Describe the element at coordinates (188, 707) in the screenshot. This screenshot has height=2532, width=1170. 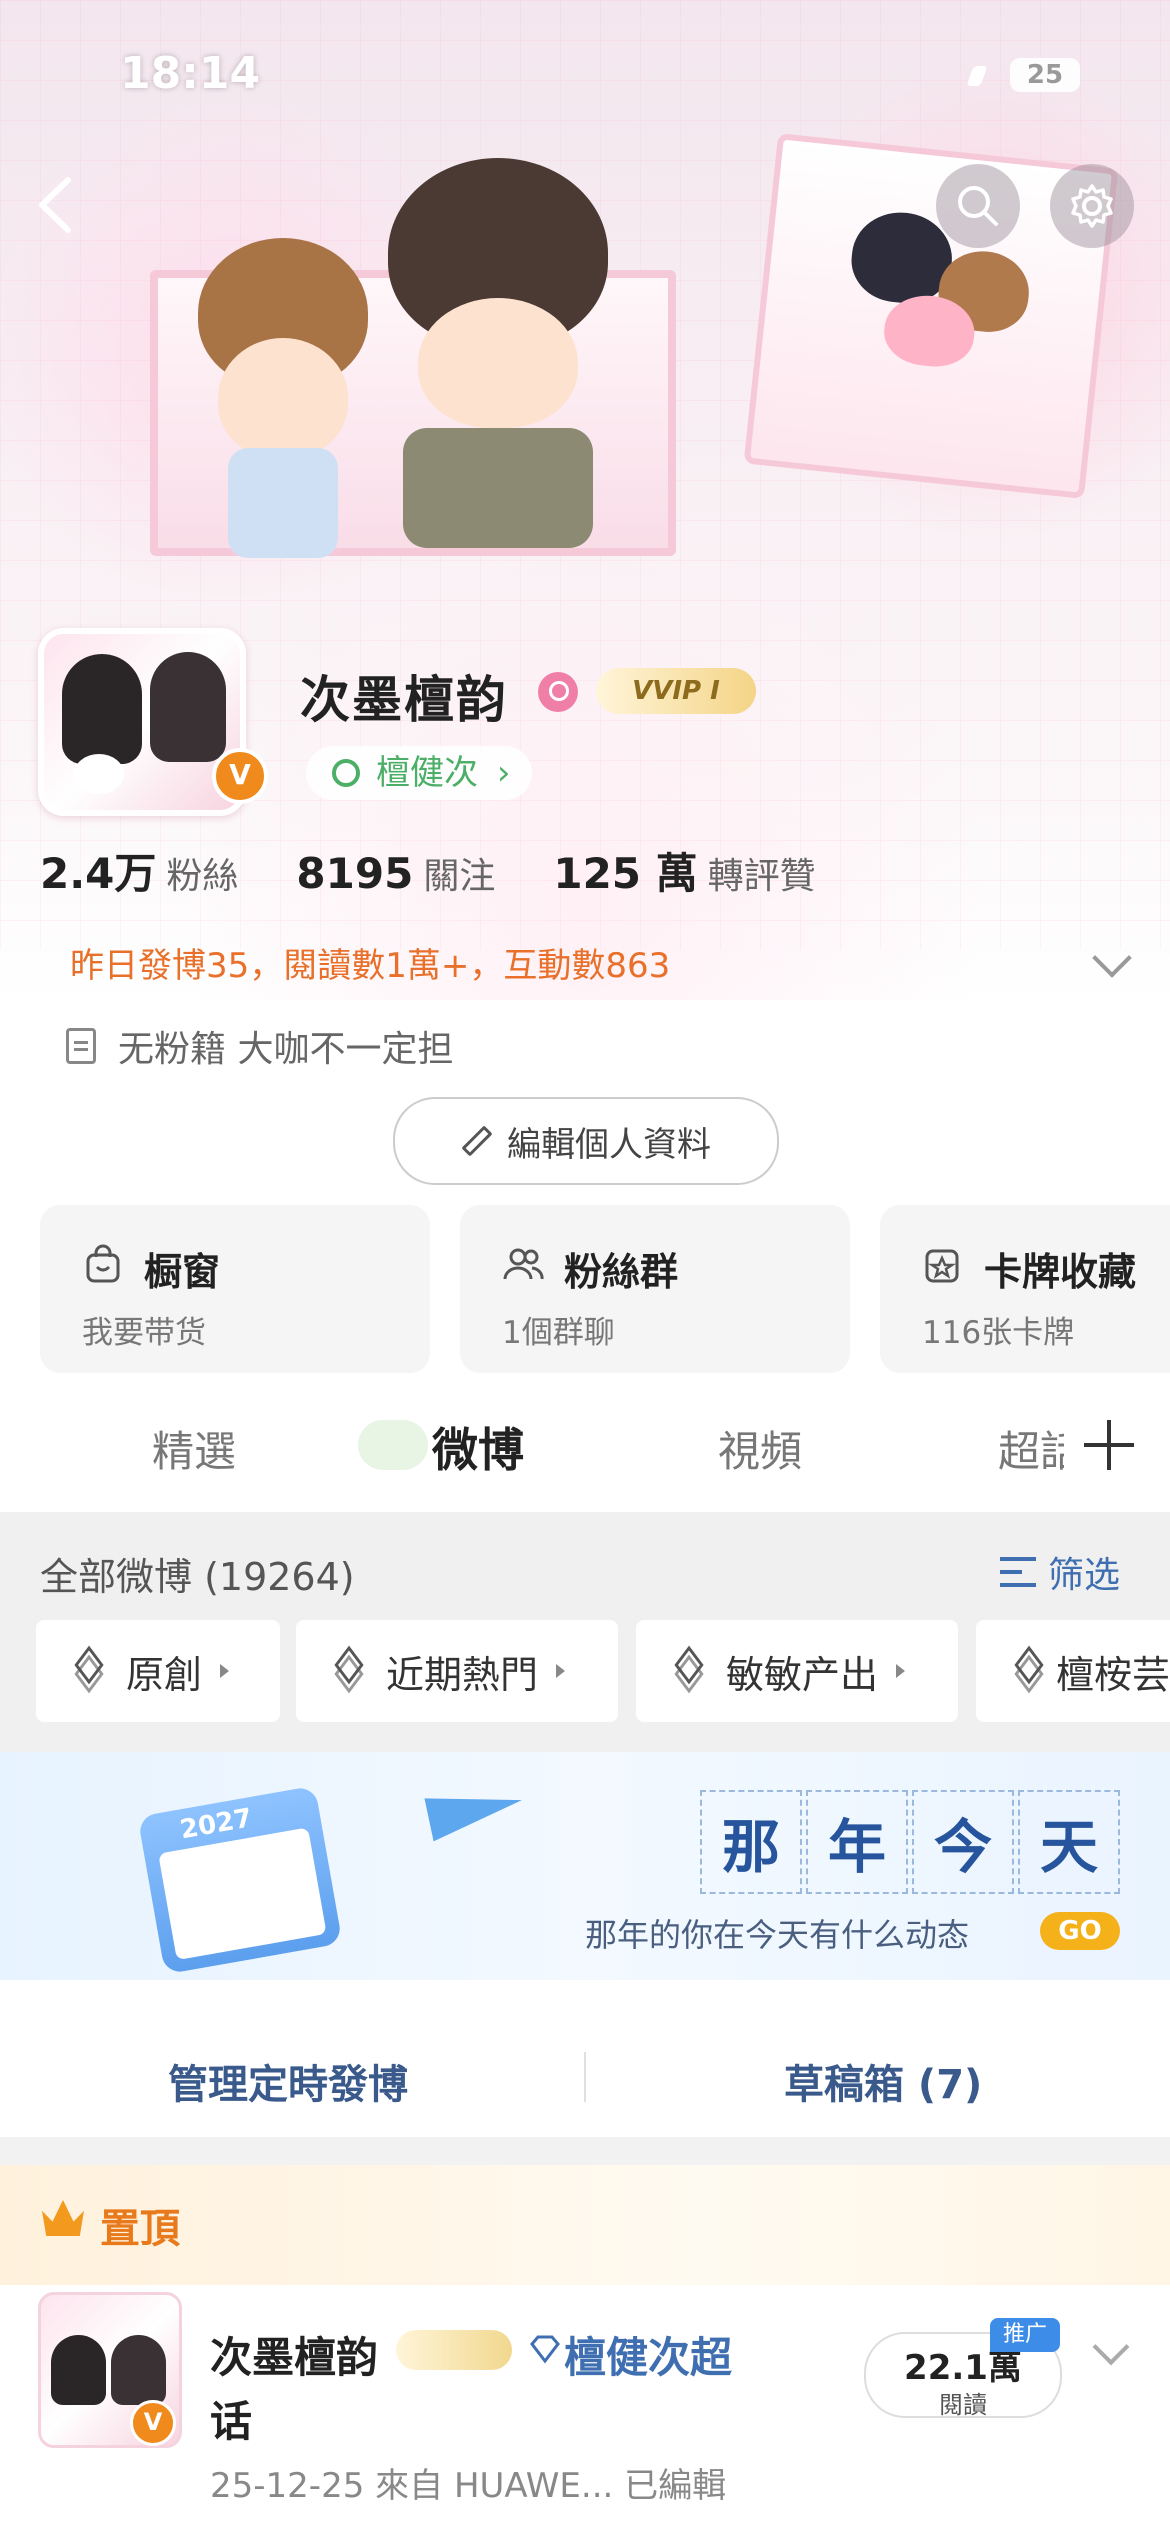
I see `avatar-portrait-right` at that location.